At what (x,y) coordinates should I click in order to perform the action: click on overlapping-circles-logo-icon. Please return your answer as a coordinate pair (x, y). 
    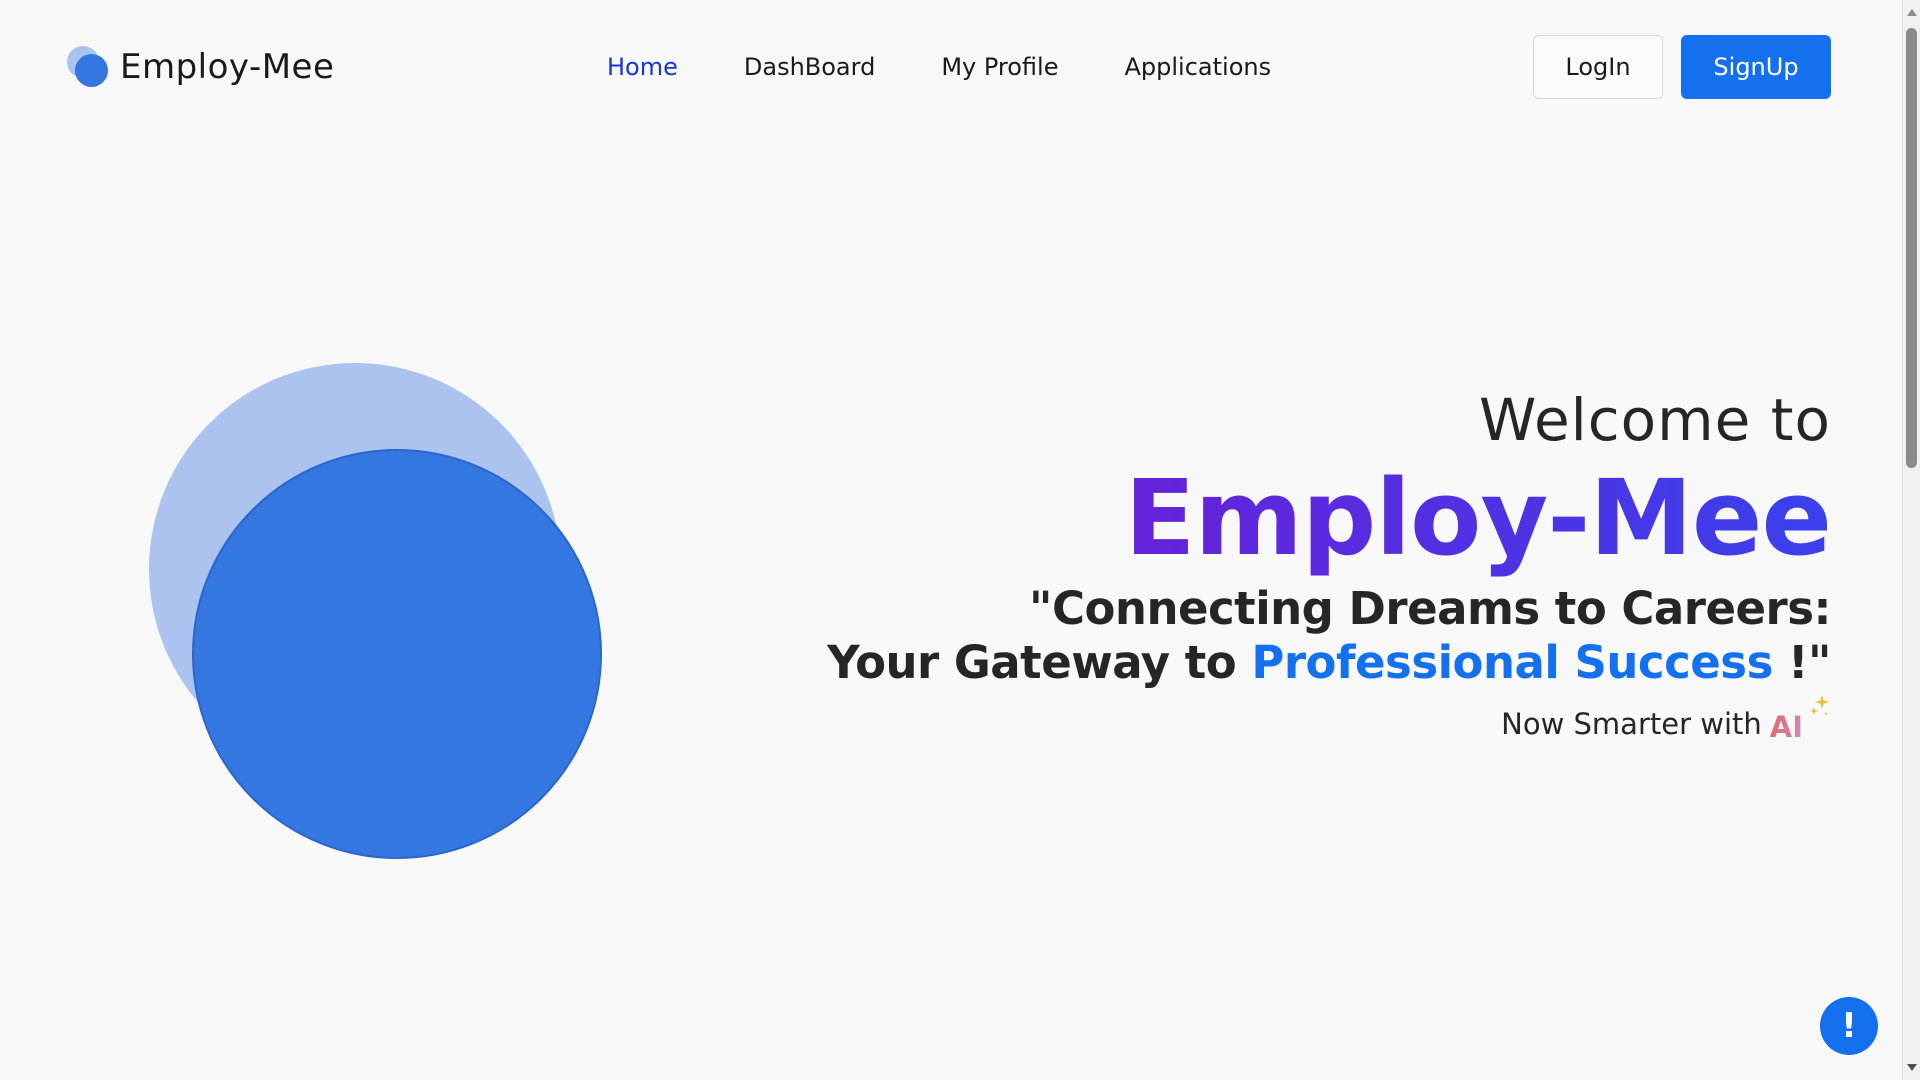
    Looking at the image, I should click on (88, 67).